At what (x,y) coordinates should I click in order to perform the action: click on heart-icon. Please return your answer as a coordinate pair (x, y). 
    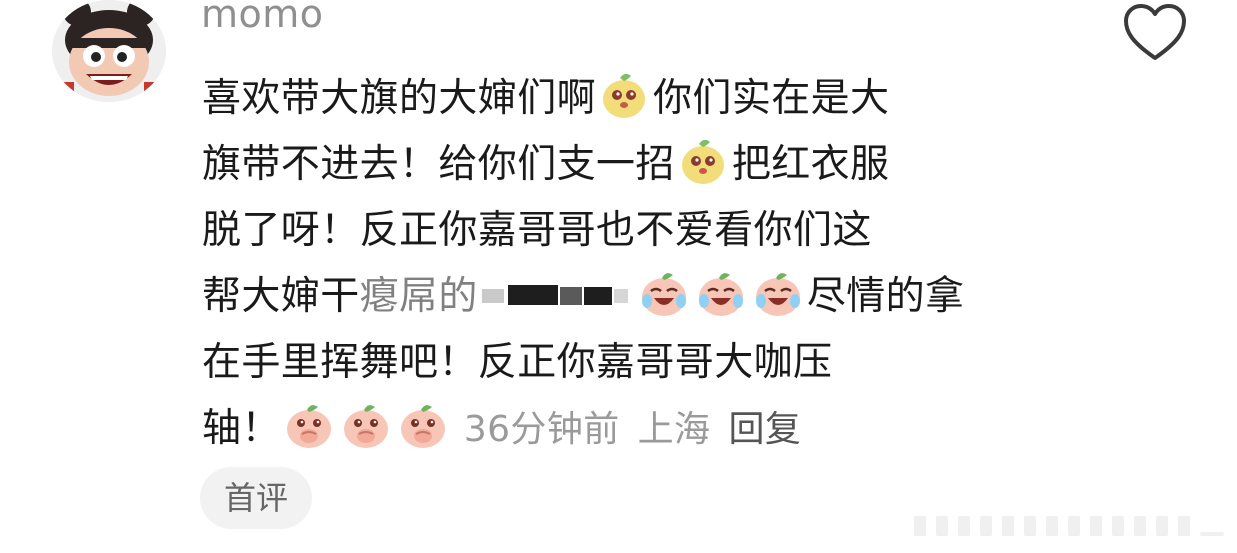
    Looking at the image, I should click on (1155, 33).